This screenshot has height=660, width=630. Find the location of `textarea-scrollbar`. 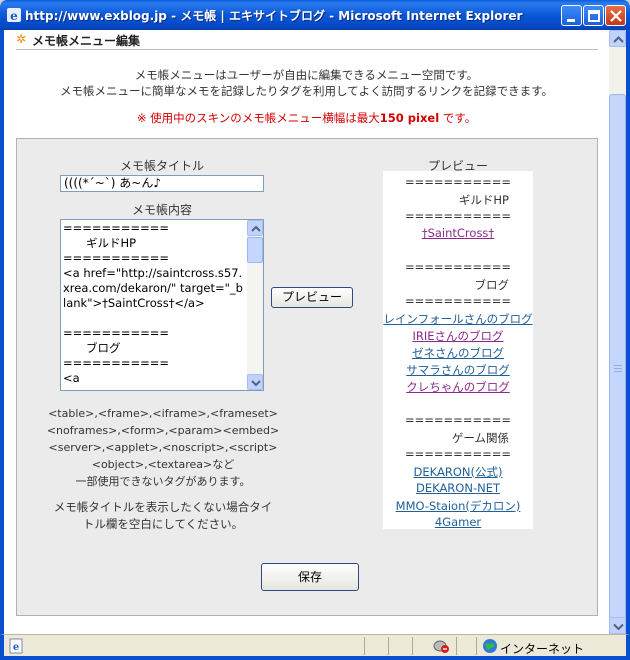

textarea-scrollbar is located at coordinates (255, 305).